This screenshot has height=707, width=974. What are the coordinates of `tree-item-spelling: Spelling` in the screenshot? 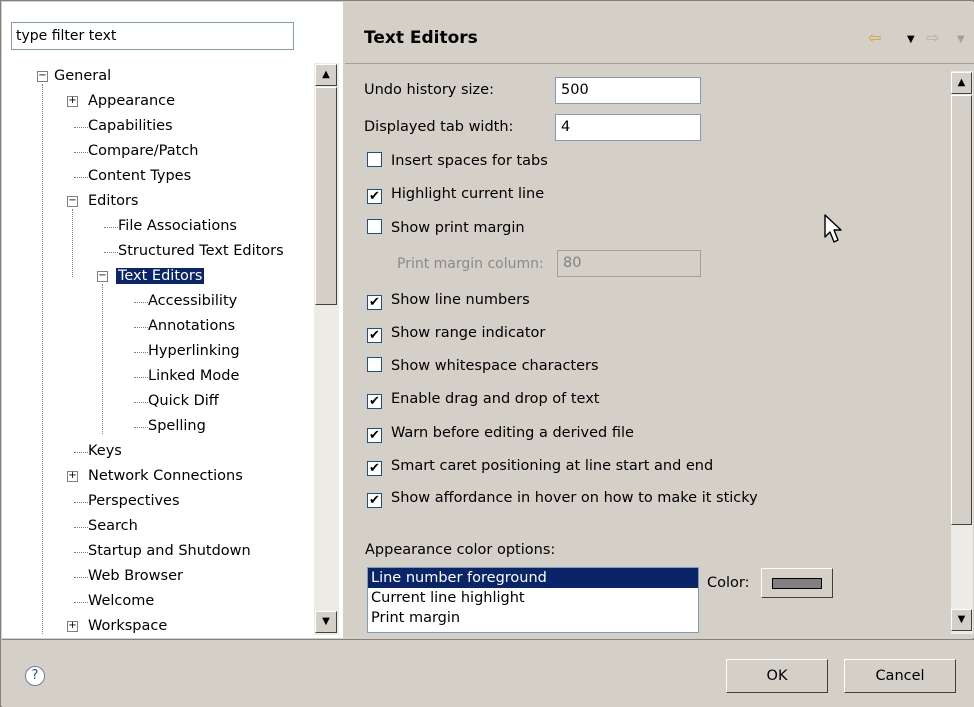 It's located at (177, 426).